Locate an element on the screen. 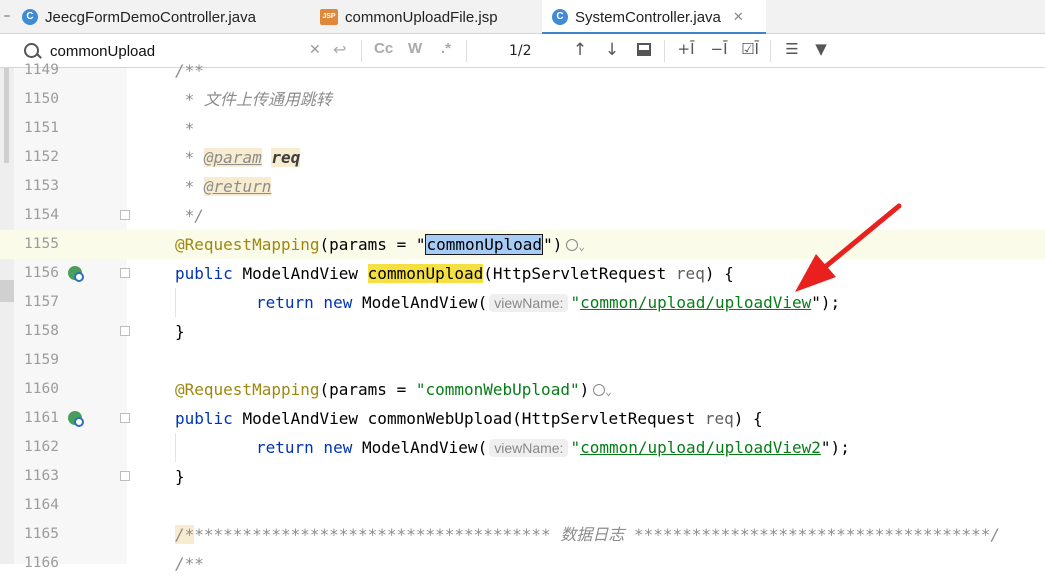  tab-label: JeecgFormDemoController.java is located at coordinates (150, 17).